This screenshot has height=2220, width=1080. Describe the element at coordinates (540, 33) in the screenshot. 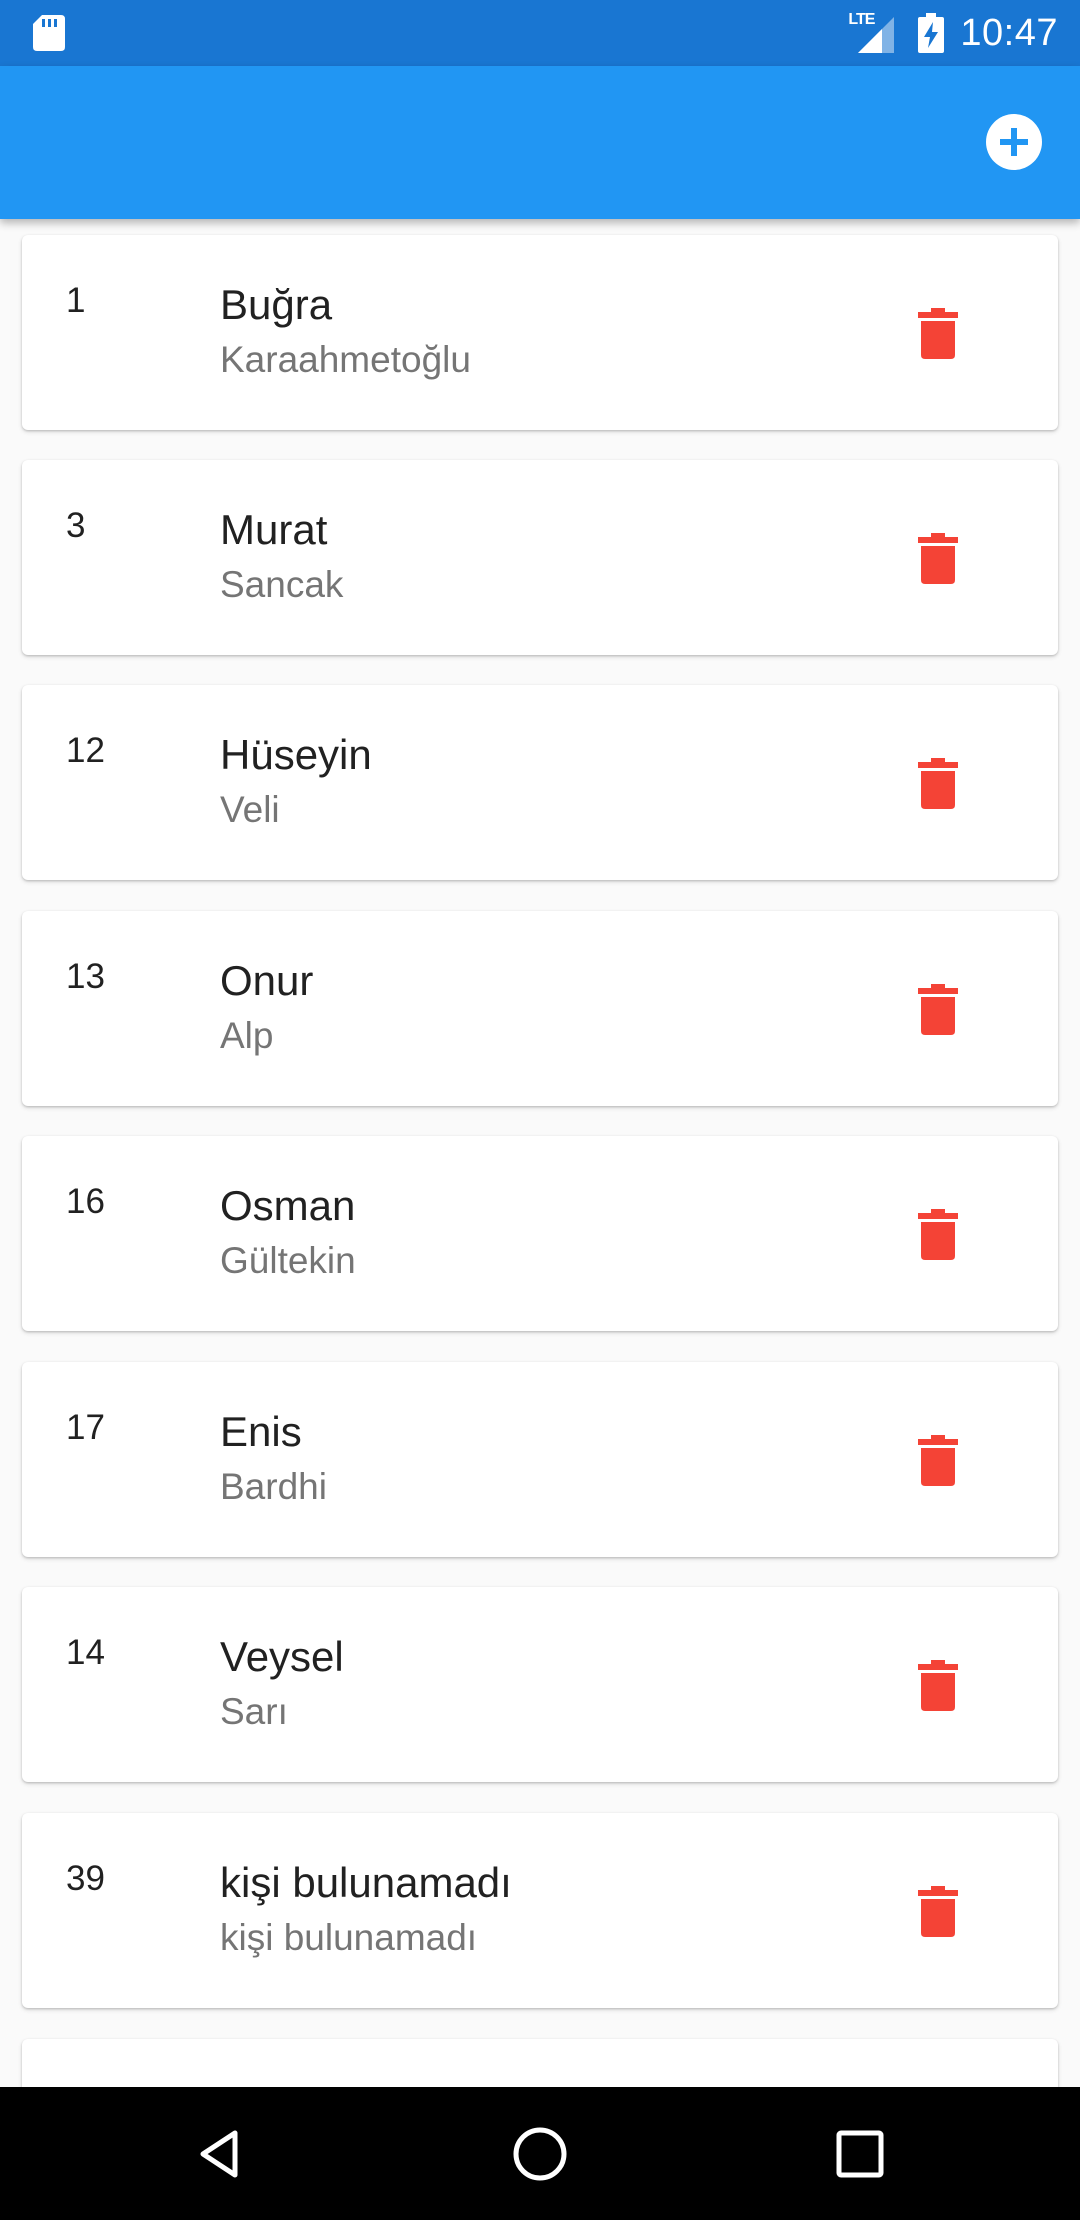

I see `status-bar: LTE 10:47` at that location.